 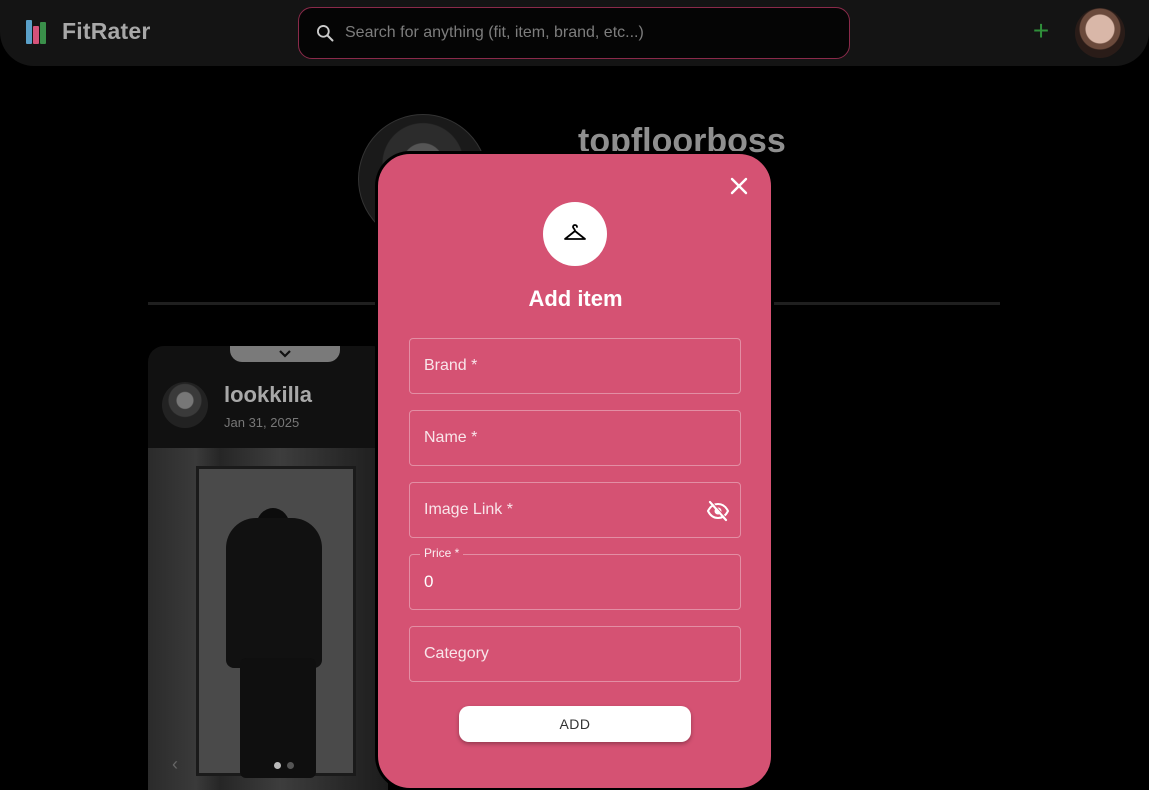 I want to click on brand-input, so click(x=575, y=366).